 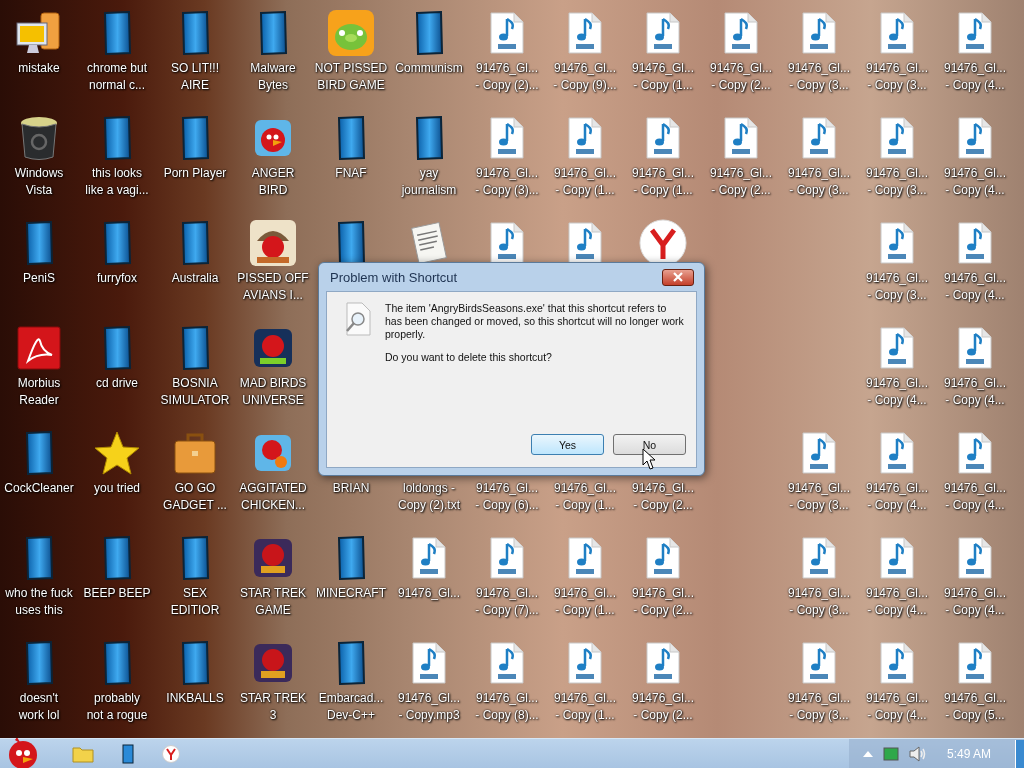 I want to click on icon-label: BEEP BEEP, so click(x=117, y=593).